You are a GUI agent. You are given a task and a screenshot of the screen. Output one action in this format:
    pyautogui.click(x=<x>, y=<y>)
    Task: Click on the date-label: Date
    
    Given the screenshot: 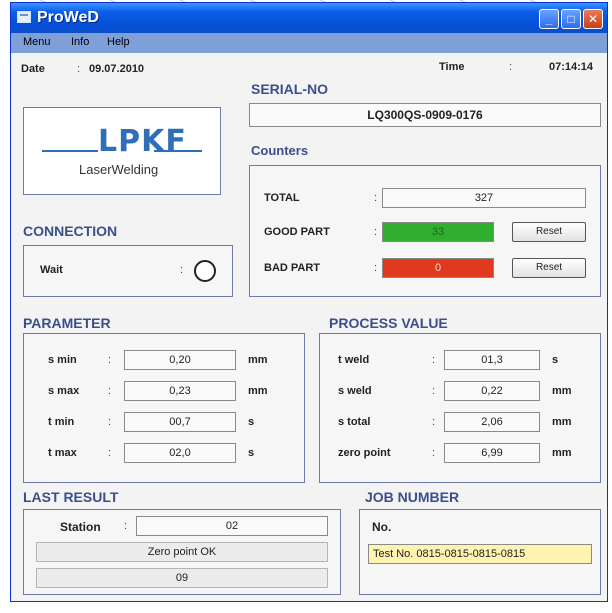 What is the action you would take?
    pyautogui.click(x=33, y=69)
    